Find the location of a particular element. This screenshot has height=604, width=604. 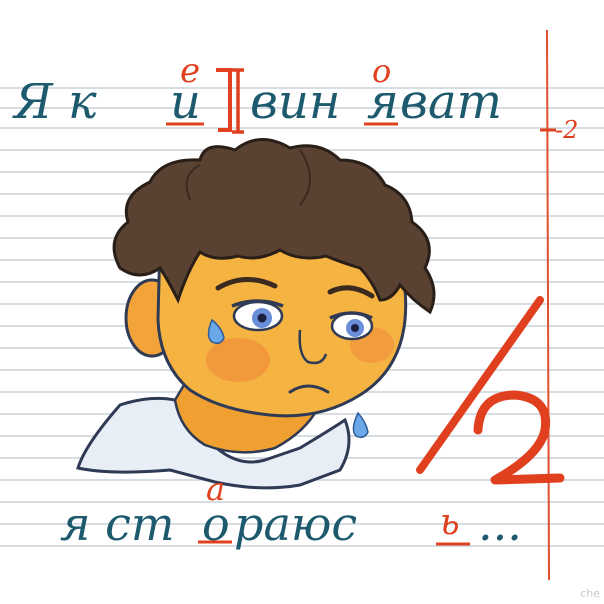

line2-start: я ст is located at coordinates (117, 524).